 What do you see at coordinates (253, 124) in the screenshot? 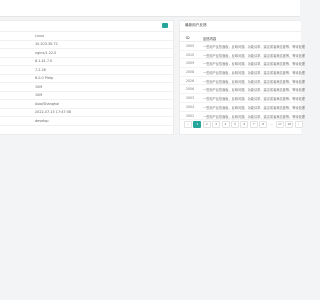
I see `page-button-7: 7` at bounding box center [253, 124].